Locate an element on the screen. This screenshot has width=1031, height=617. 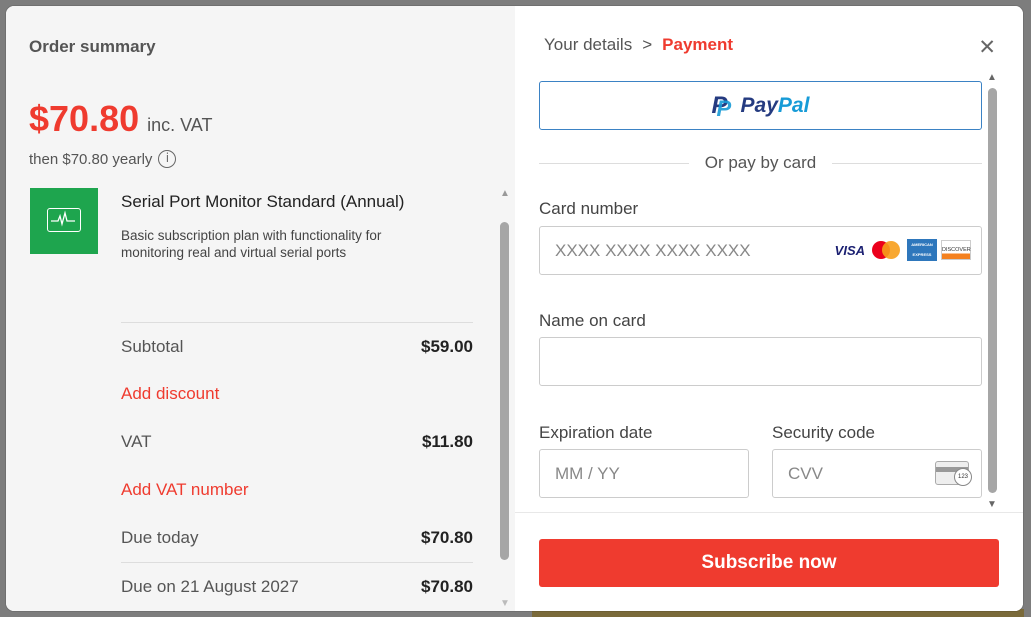
due-today-row: Due today $70.80 is located at coordinates (297, 538).